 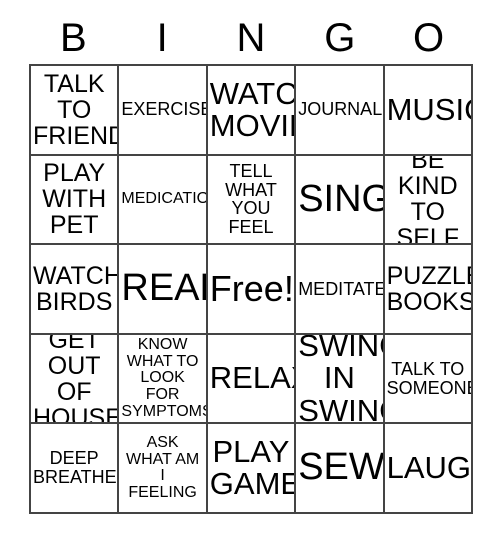 I want to click on bingo-cell-label: RELAX, so click(x=251, y=378).